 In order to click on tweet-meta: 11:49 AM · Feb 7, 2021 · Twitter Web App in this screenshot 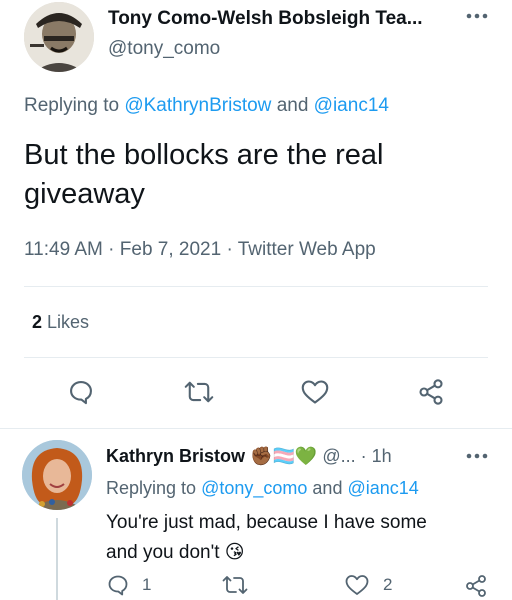, I will do `click(200, 250)`.